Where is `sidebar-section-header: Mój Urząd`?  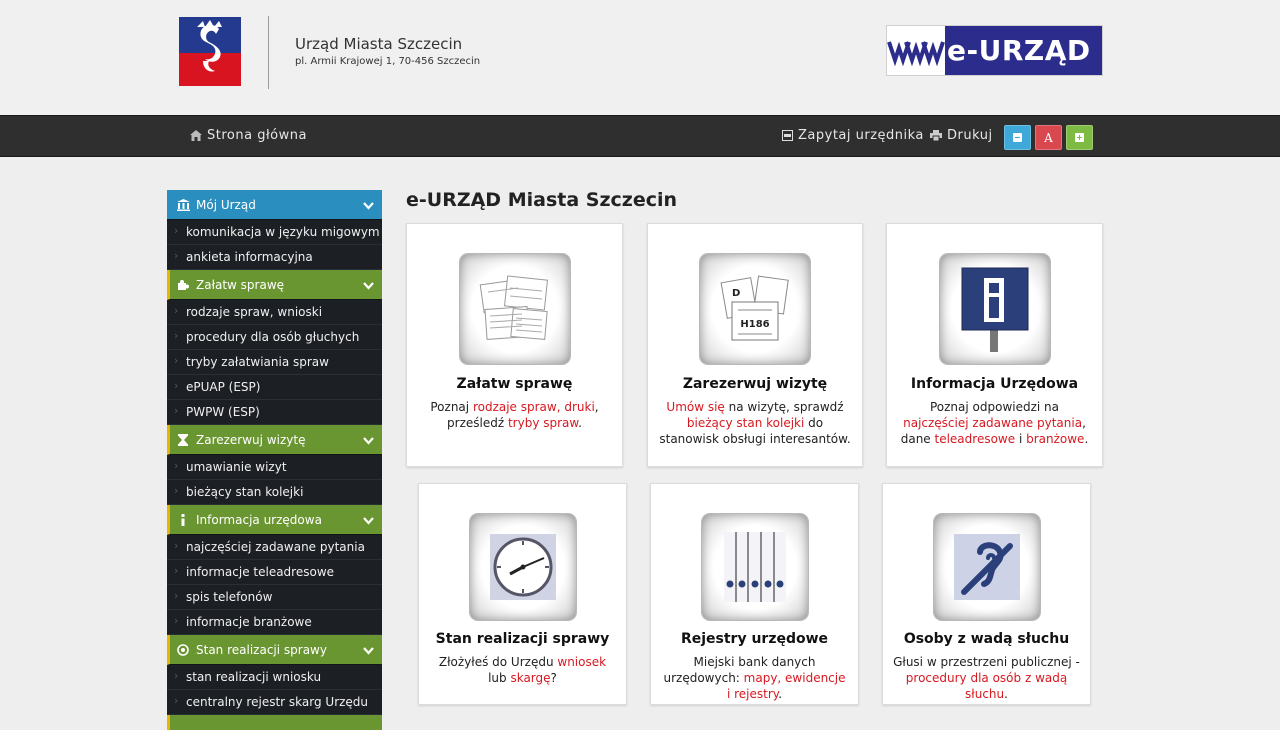 sidebar-section-header: Mój Urząd is located at coordinates (274, 205).